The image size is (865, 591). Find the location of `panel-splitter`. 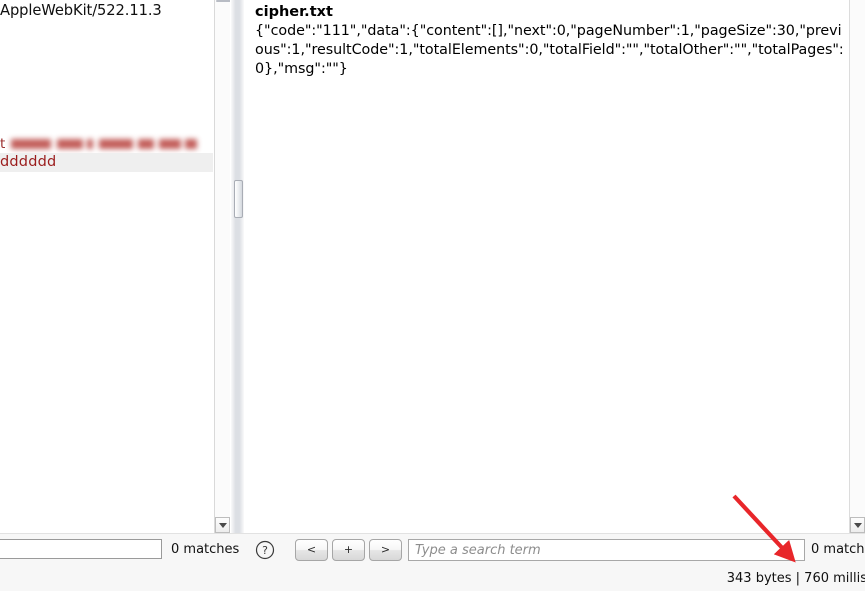

panel-splitter is located at coordinates (237, 266).